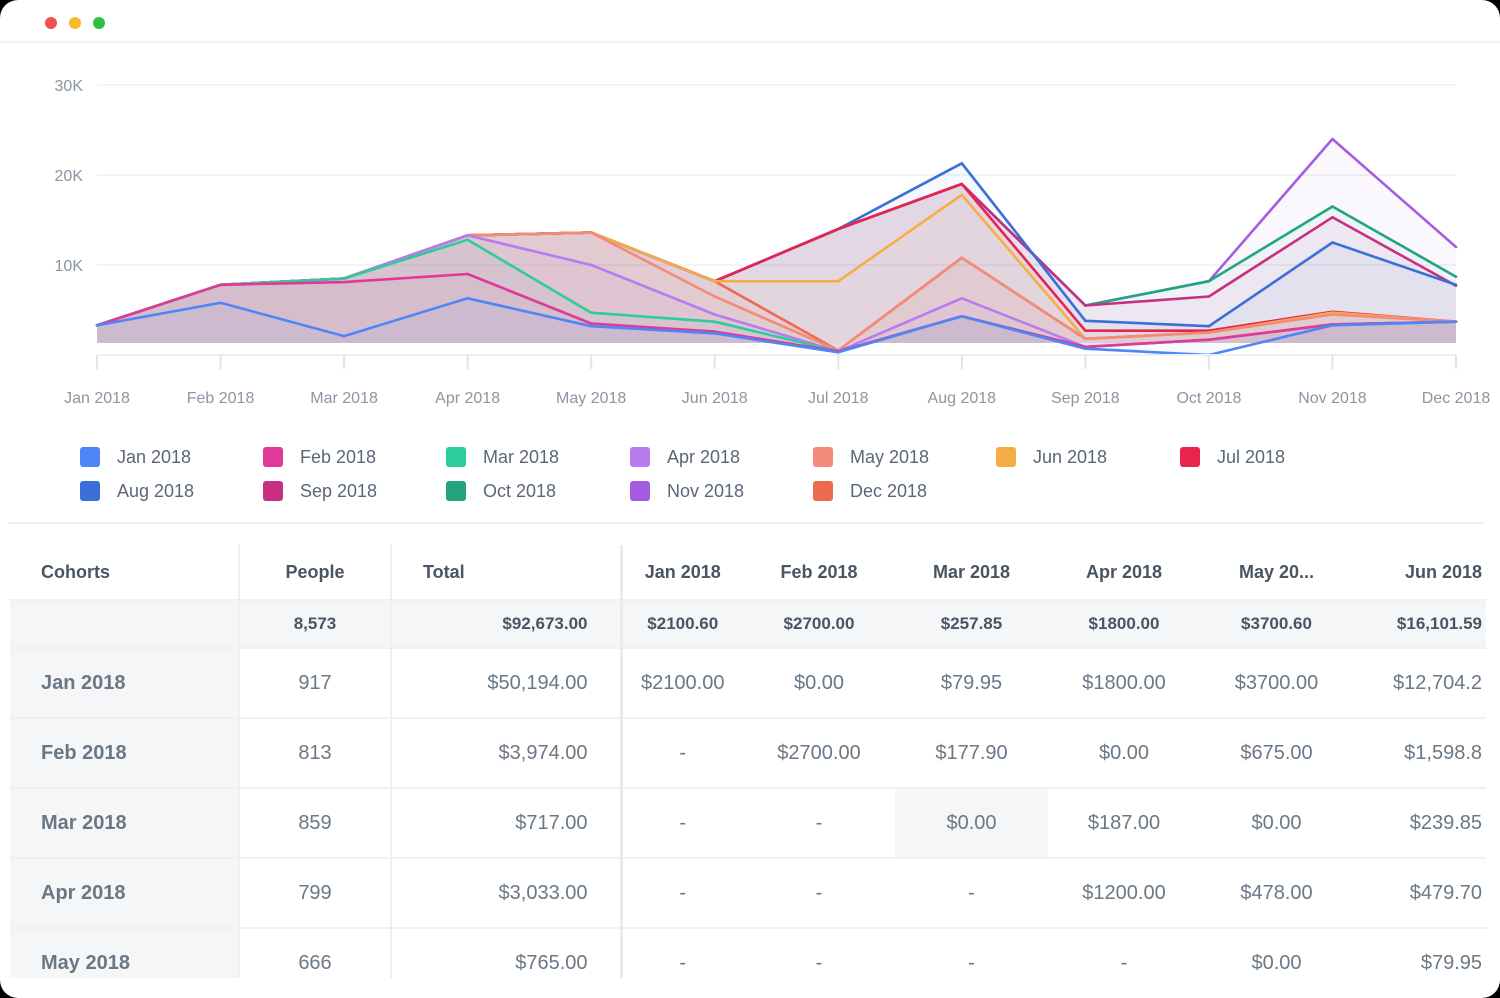 The image size is (1500, 998). Describe the element at coordinates (507, 953) in the screenshot. I see `total-cell: $765.00` at that location.